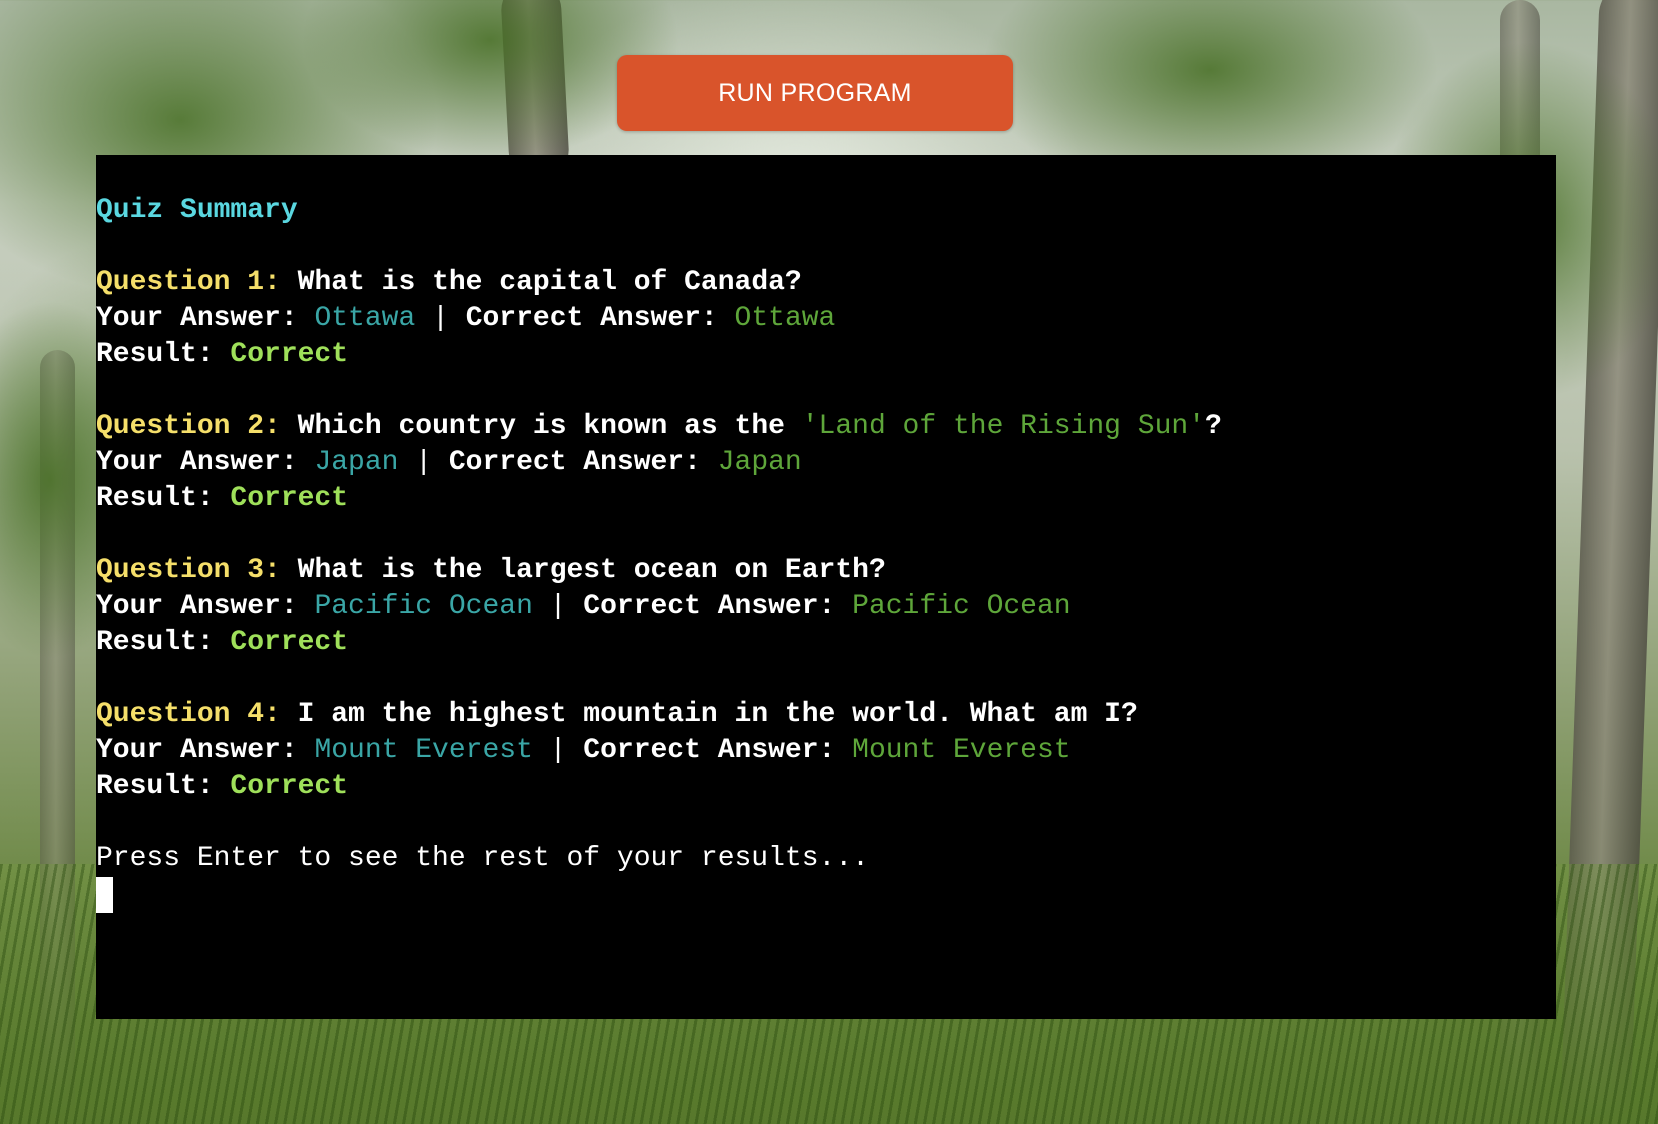  What do you see at coordinates (815, 93) in the screenshot?
I see `run-program-button: RUN PROGRAM` at bounding box center [815, 93].